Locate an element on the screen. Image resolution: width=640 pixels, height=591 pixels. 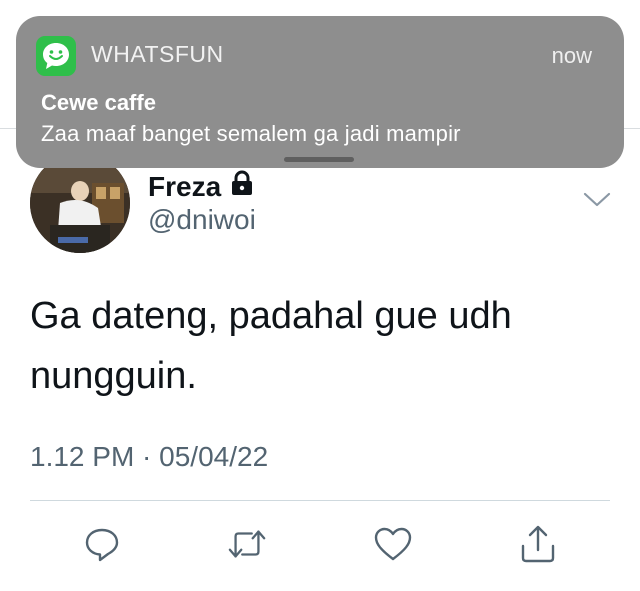
heart-icon is located at coordinates (393, 544).